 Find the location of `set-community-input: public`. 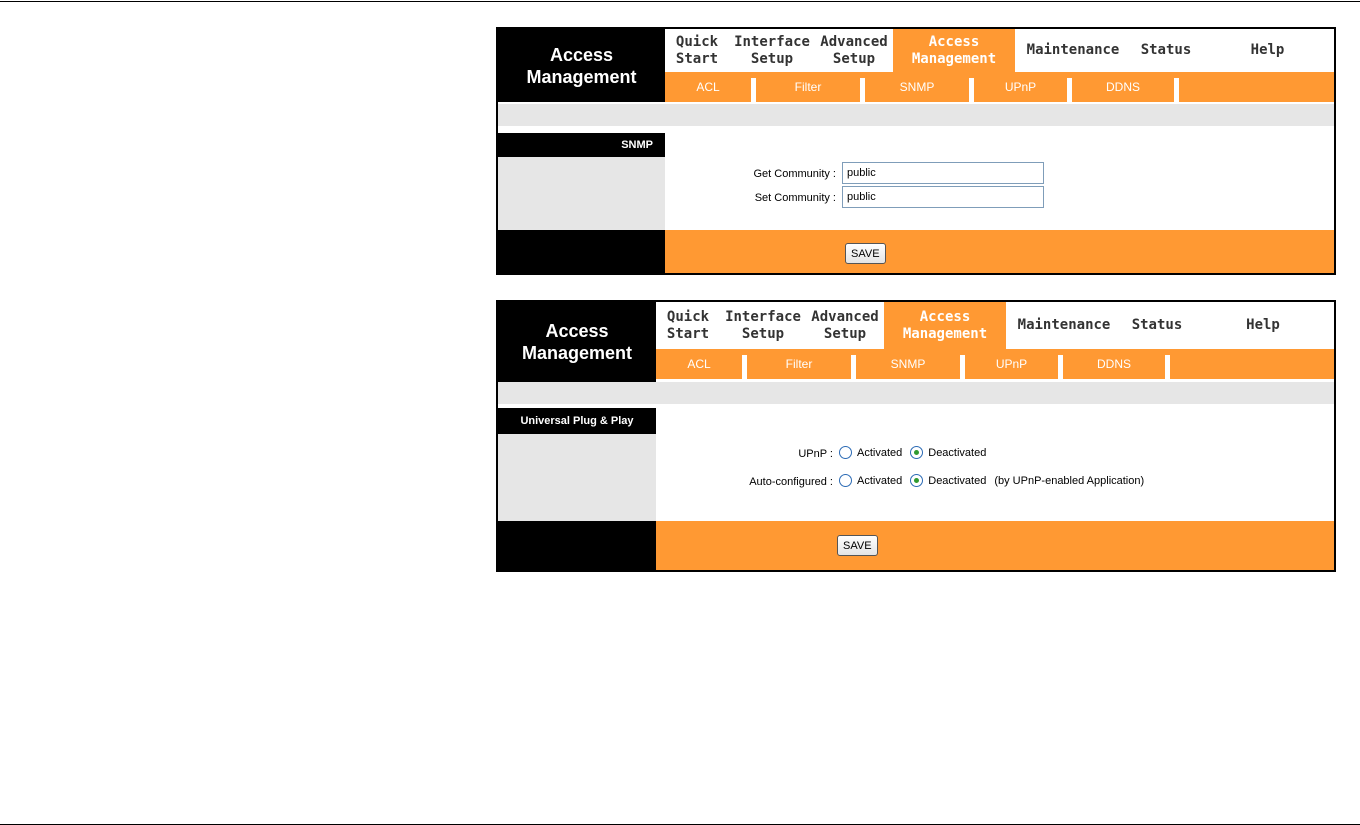

set-community-input: public is located at coordinates (943, 197).